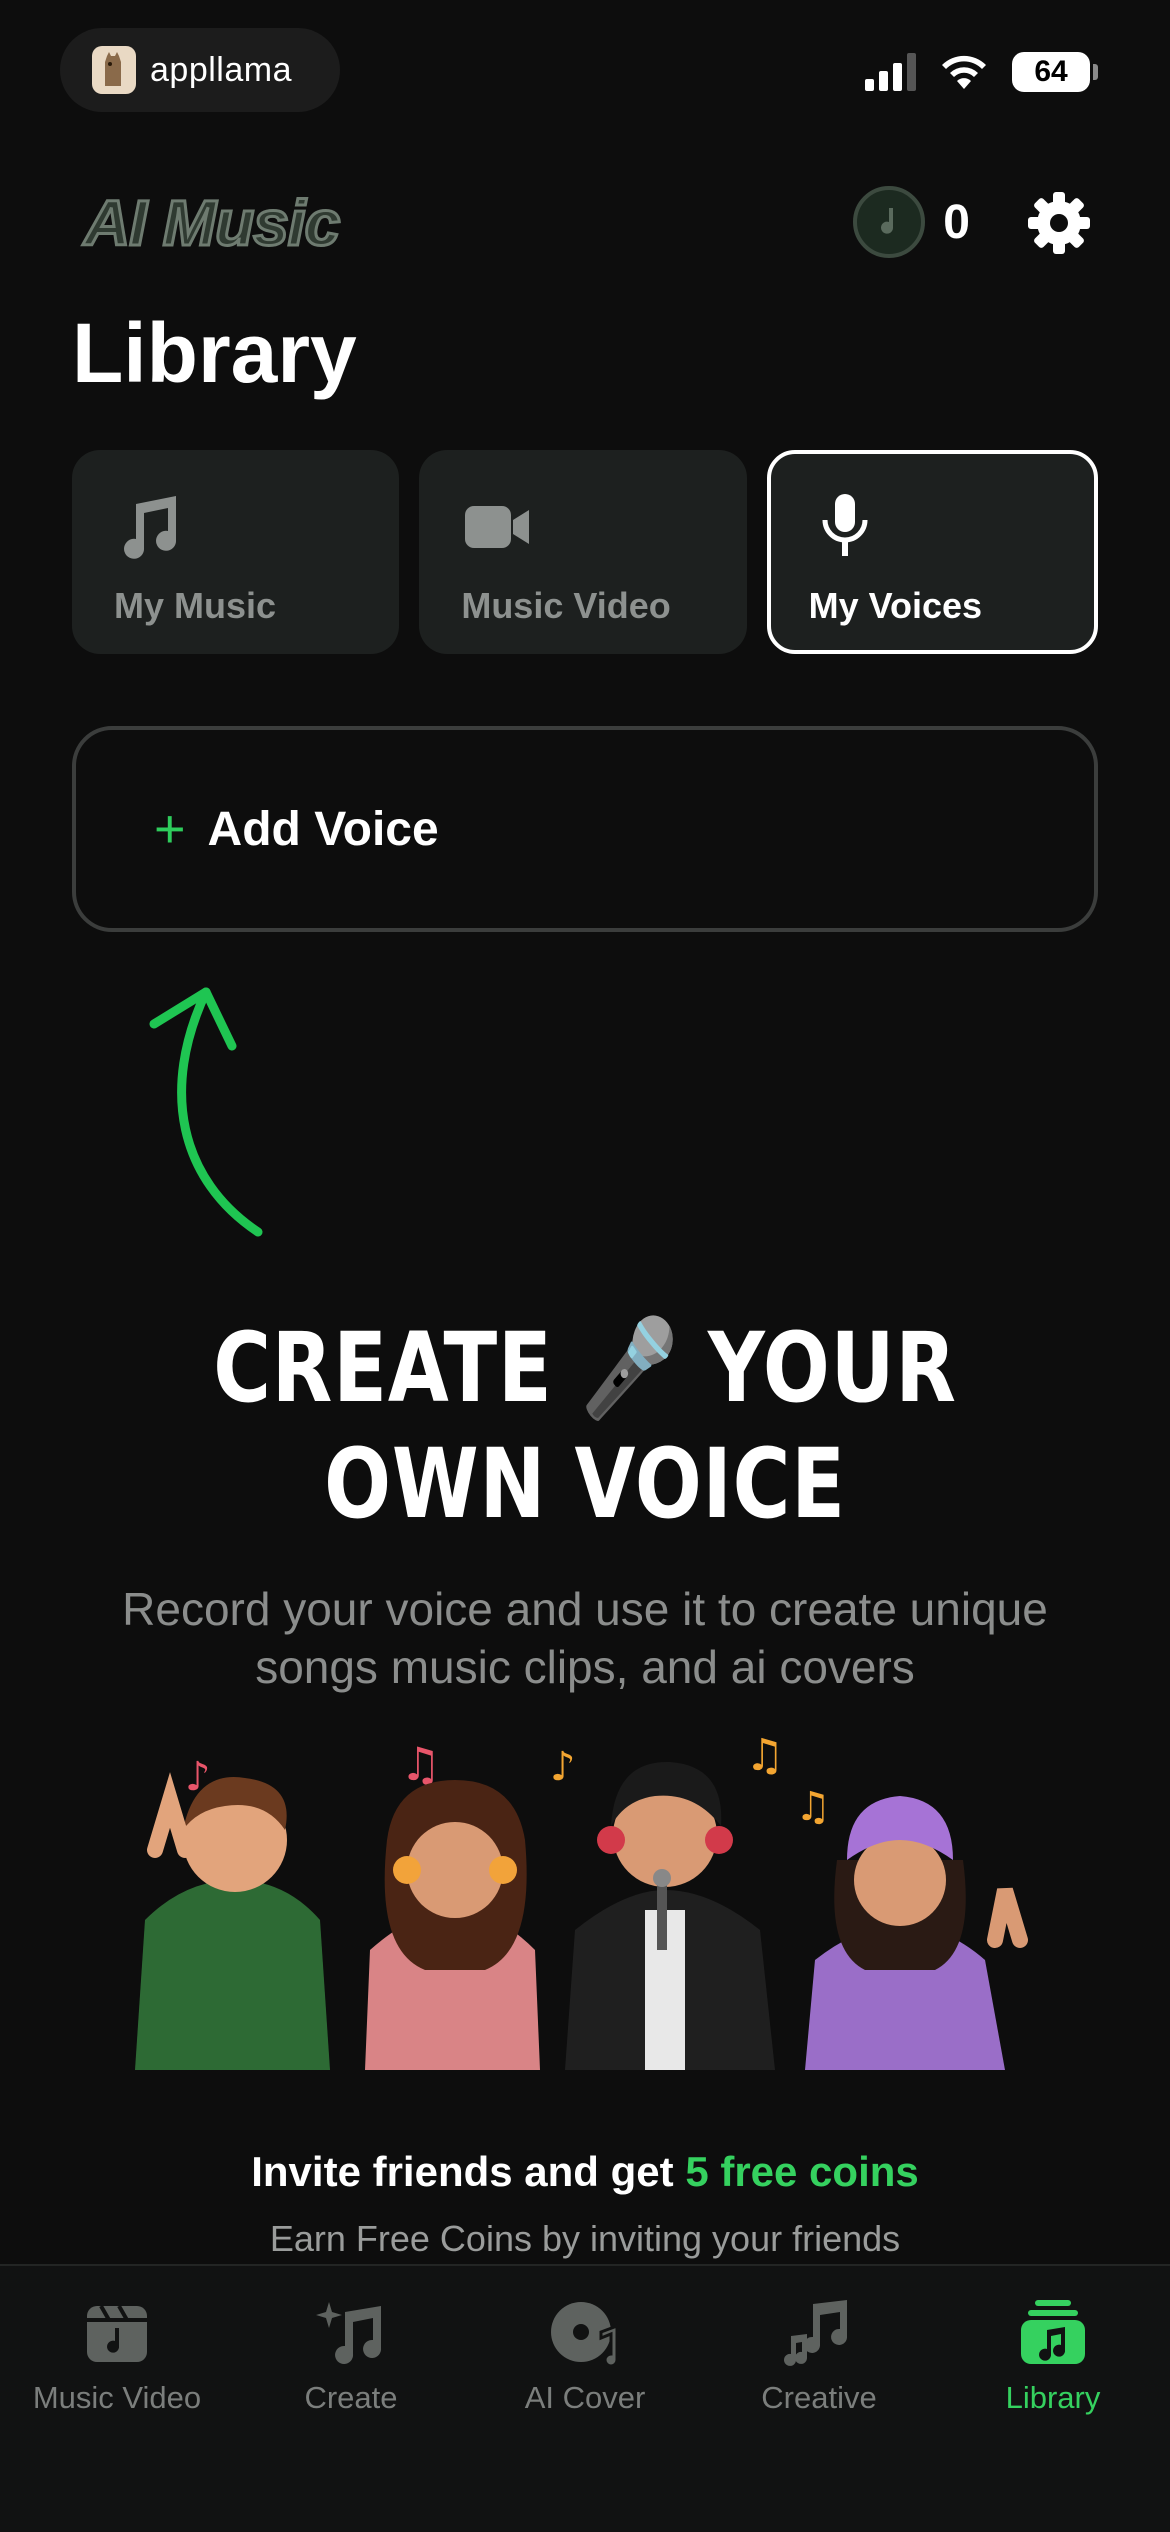 The height and width of the screenshot is (2532, 1170). I want to click on carrier-name: appllama, so click(221, 69).